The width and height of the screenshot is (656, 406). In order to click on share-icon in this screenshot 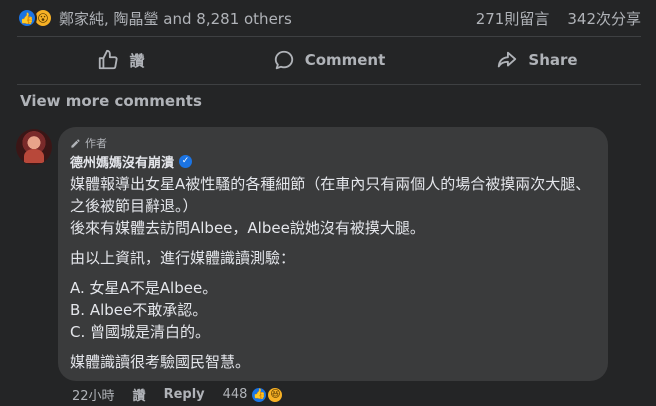, I will do `click(507, 59)`.